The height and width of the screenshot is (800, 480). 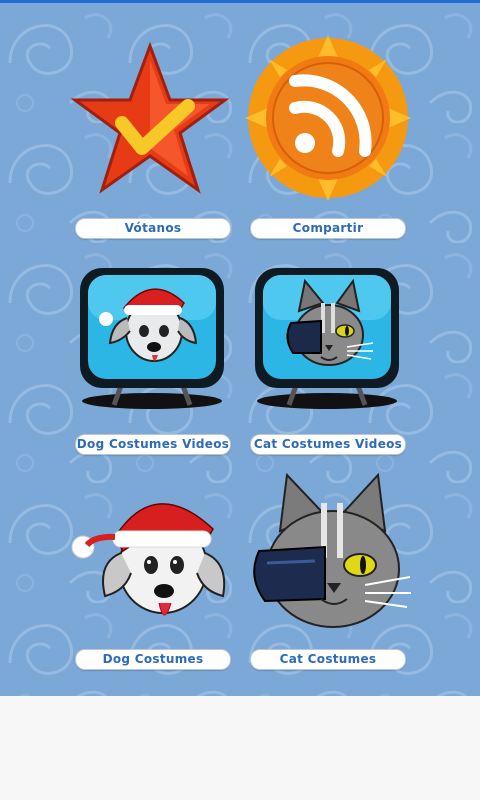 What do you see at coordinates (327, 338) in the screenshot?
I see `cat-tv-icon` at bounding box center [327, 338].